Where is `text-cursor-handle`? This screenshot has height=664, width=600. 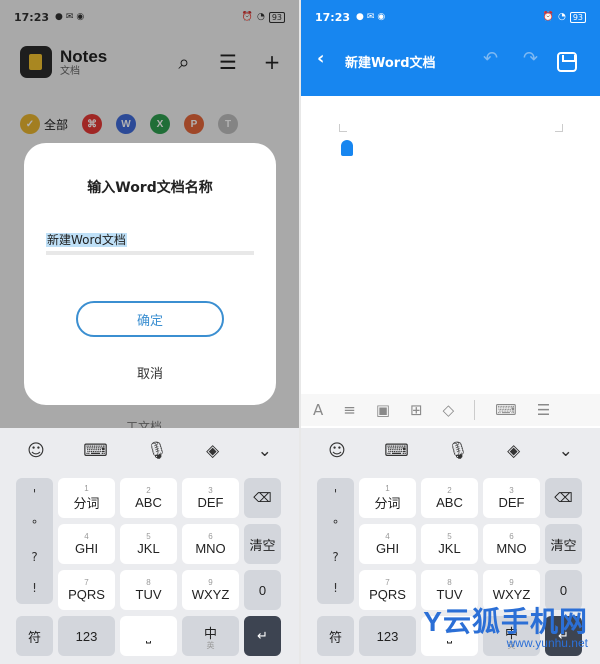 text-cursor-handle is located at coordinates (347, 148).